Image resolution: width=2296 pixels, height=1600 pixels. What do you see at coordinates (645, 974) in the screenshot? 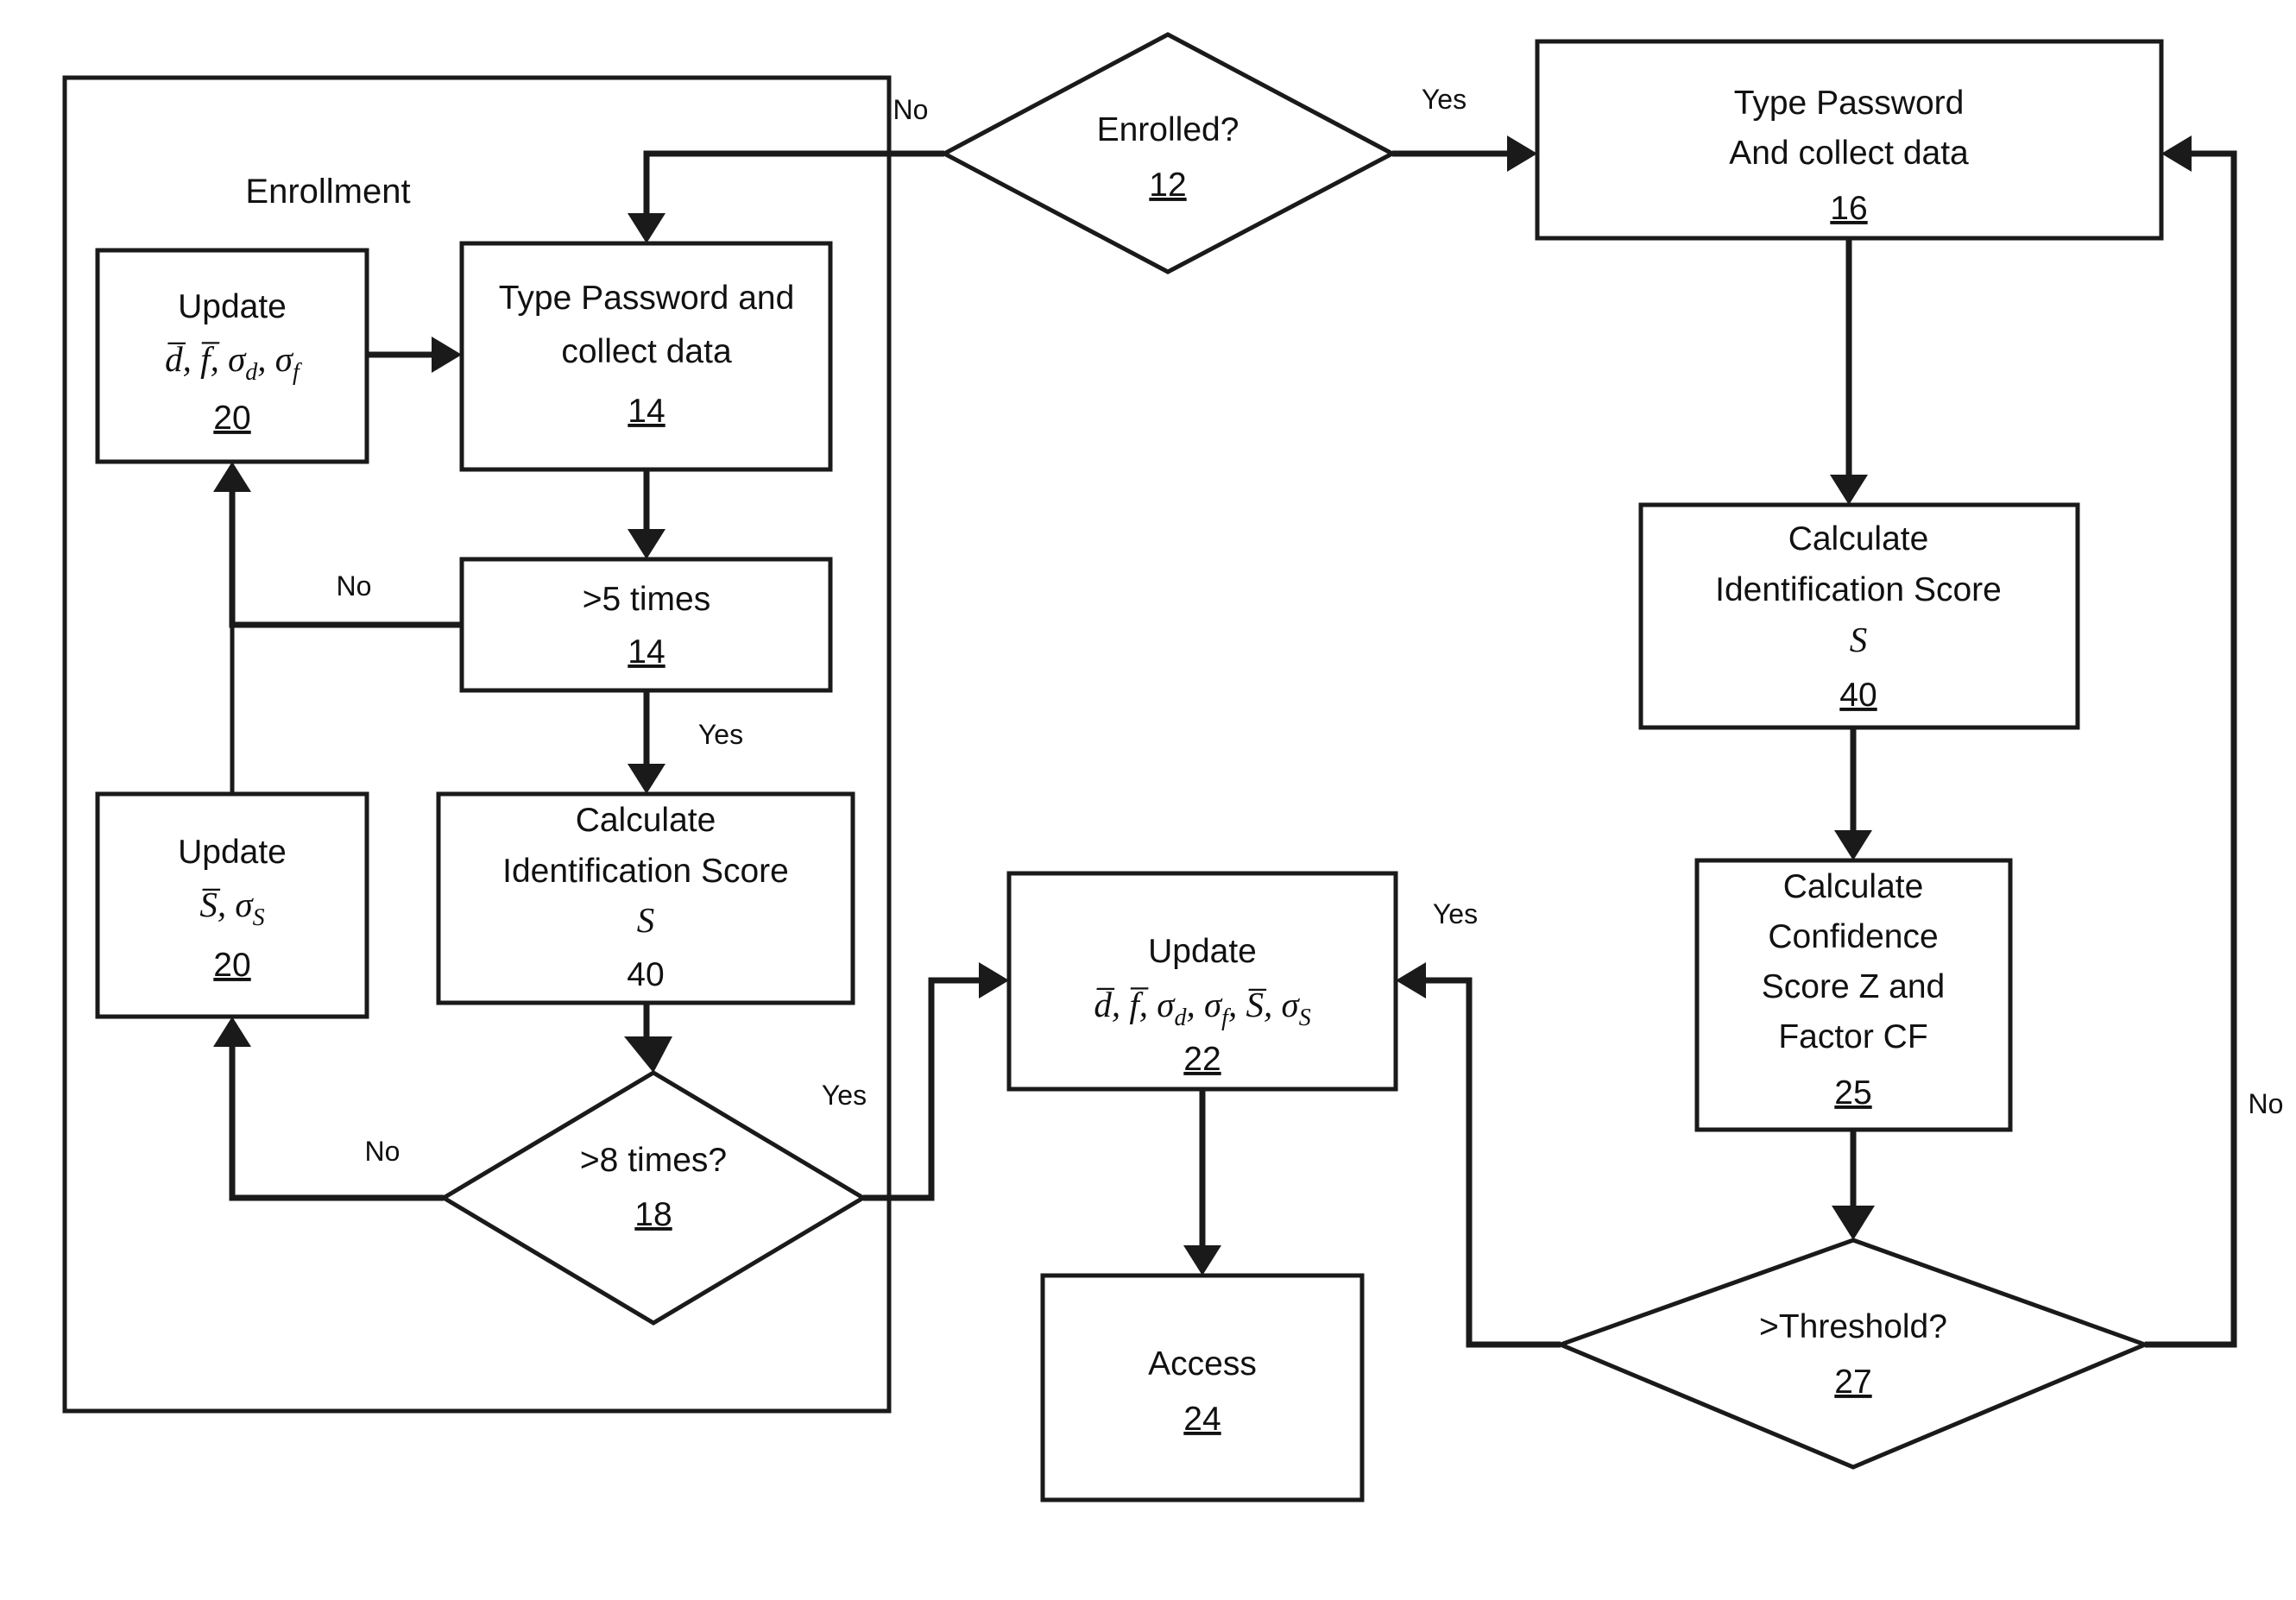
I see `node-calc40a-ref: 40` at bounding box center [645, 974].